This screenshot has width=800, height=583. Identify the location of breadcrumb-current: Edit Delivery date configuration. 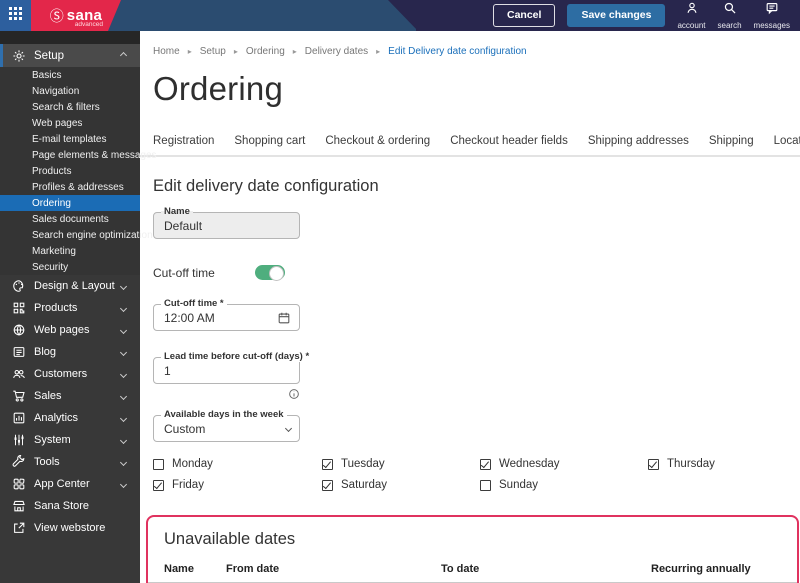
(457, 51).